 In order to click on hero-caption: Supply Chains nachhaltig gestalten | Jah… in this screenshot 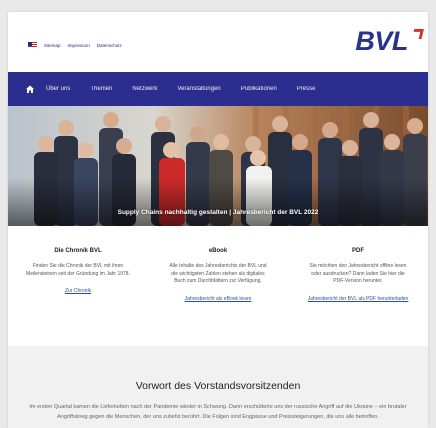, I will do `click(218, 212)`.